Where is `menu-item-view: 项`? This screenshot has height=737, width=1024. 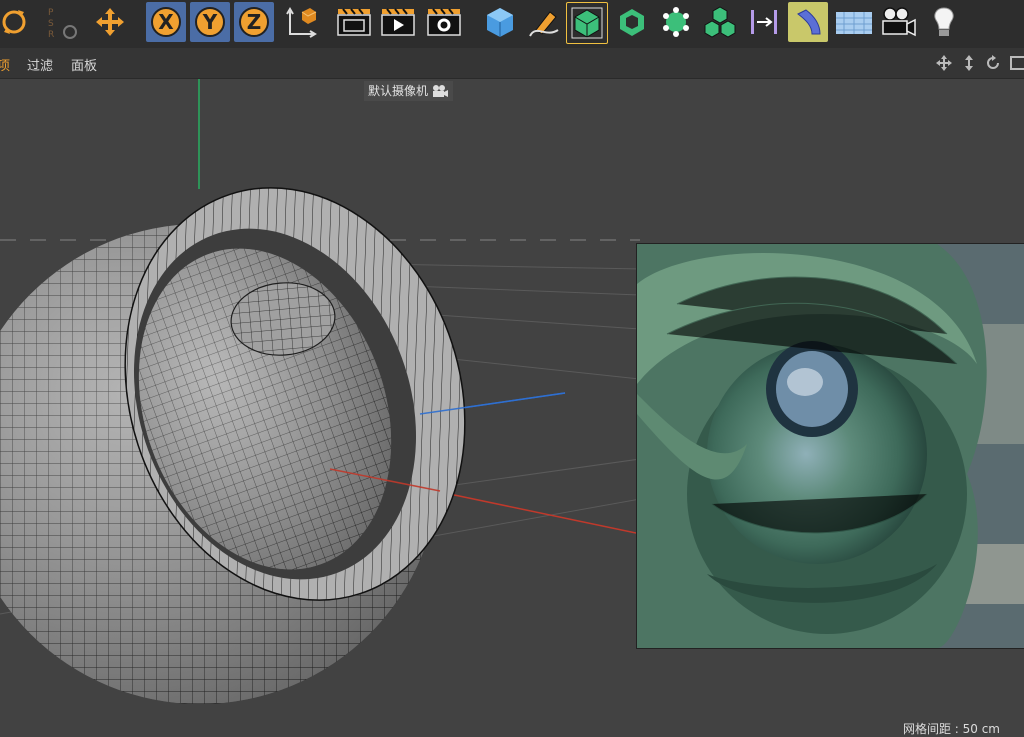
menu-item-view: 项 is located at coordinates (5, 64).